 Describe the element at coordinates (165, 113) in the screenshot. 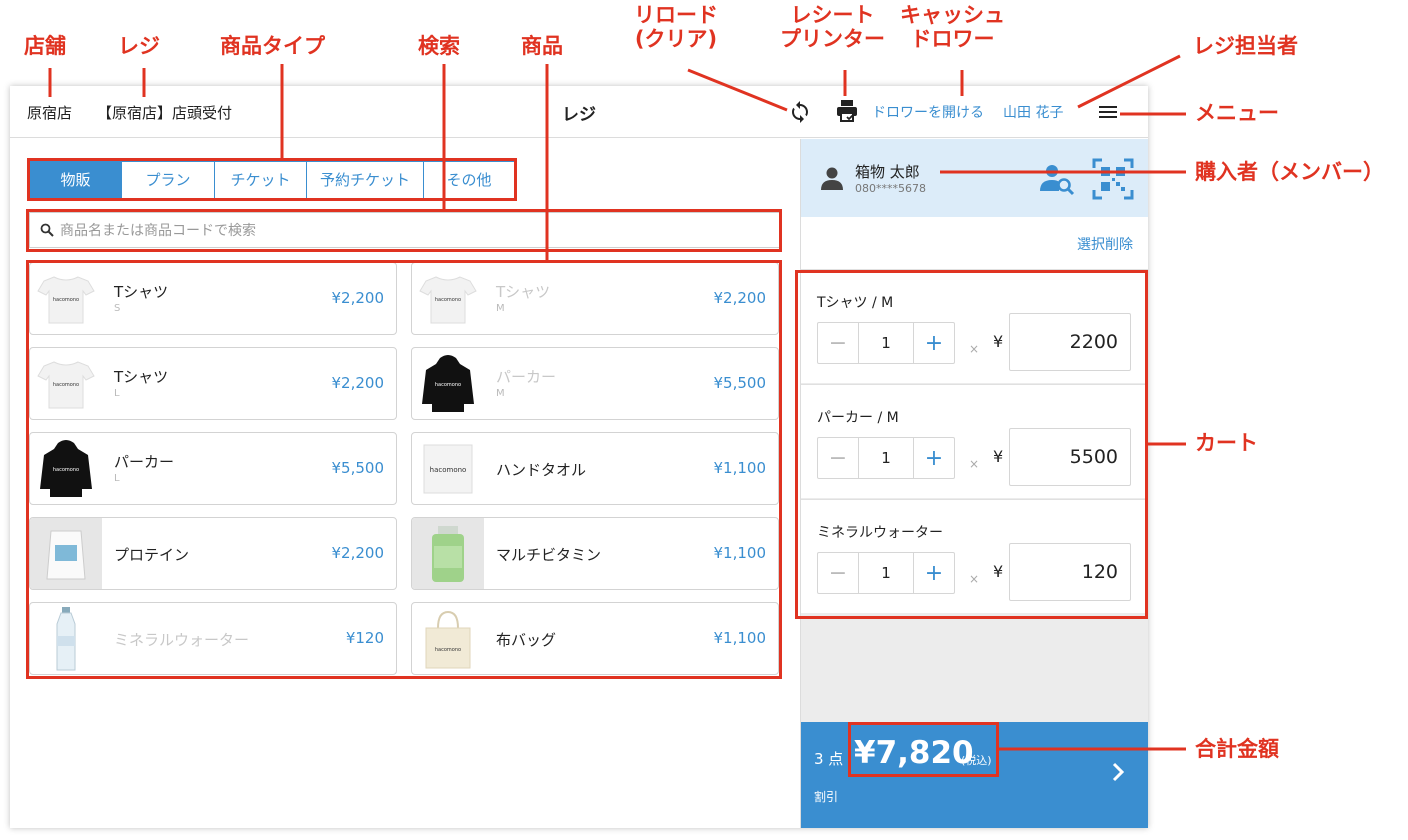

I see `register-name: 【原宿店】店頭受付` at that location.